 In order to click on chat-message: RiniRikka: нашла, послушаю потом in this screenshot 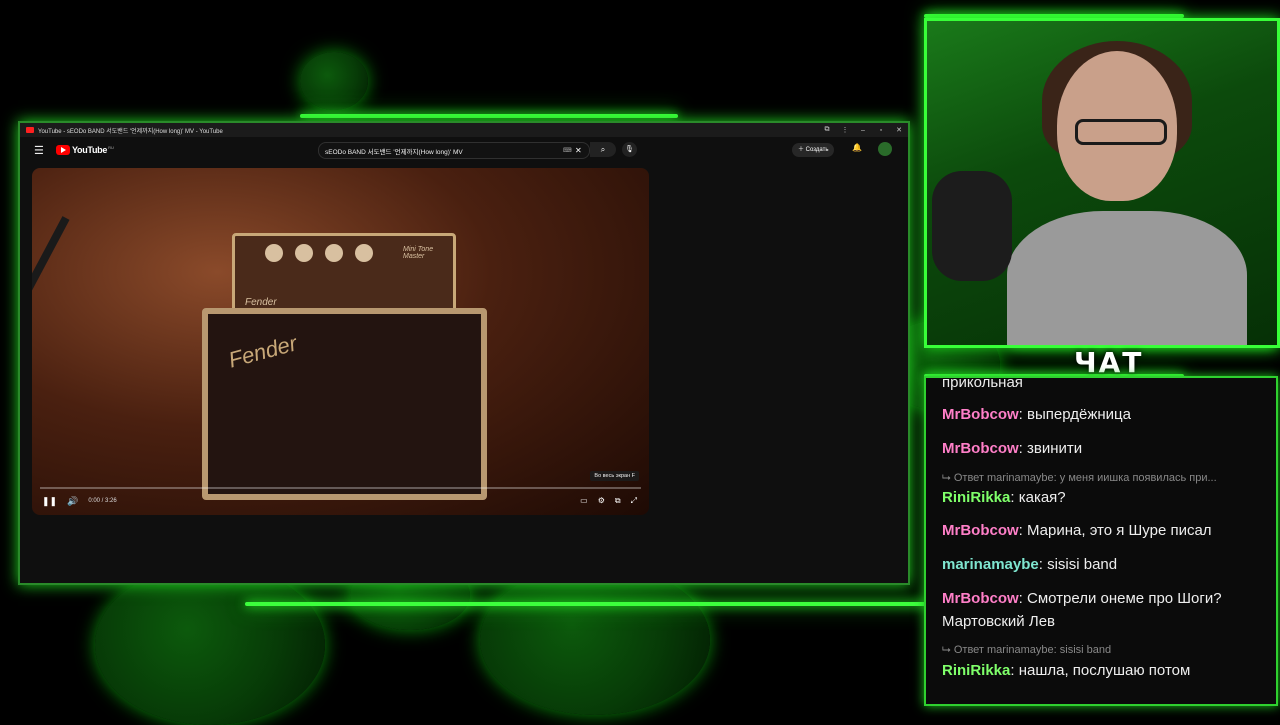, I will do `click(1066, 670)`.